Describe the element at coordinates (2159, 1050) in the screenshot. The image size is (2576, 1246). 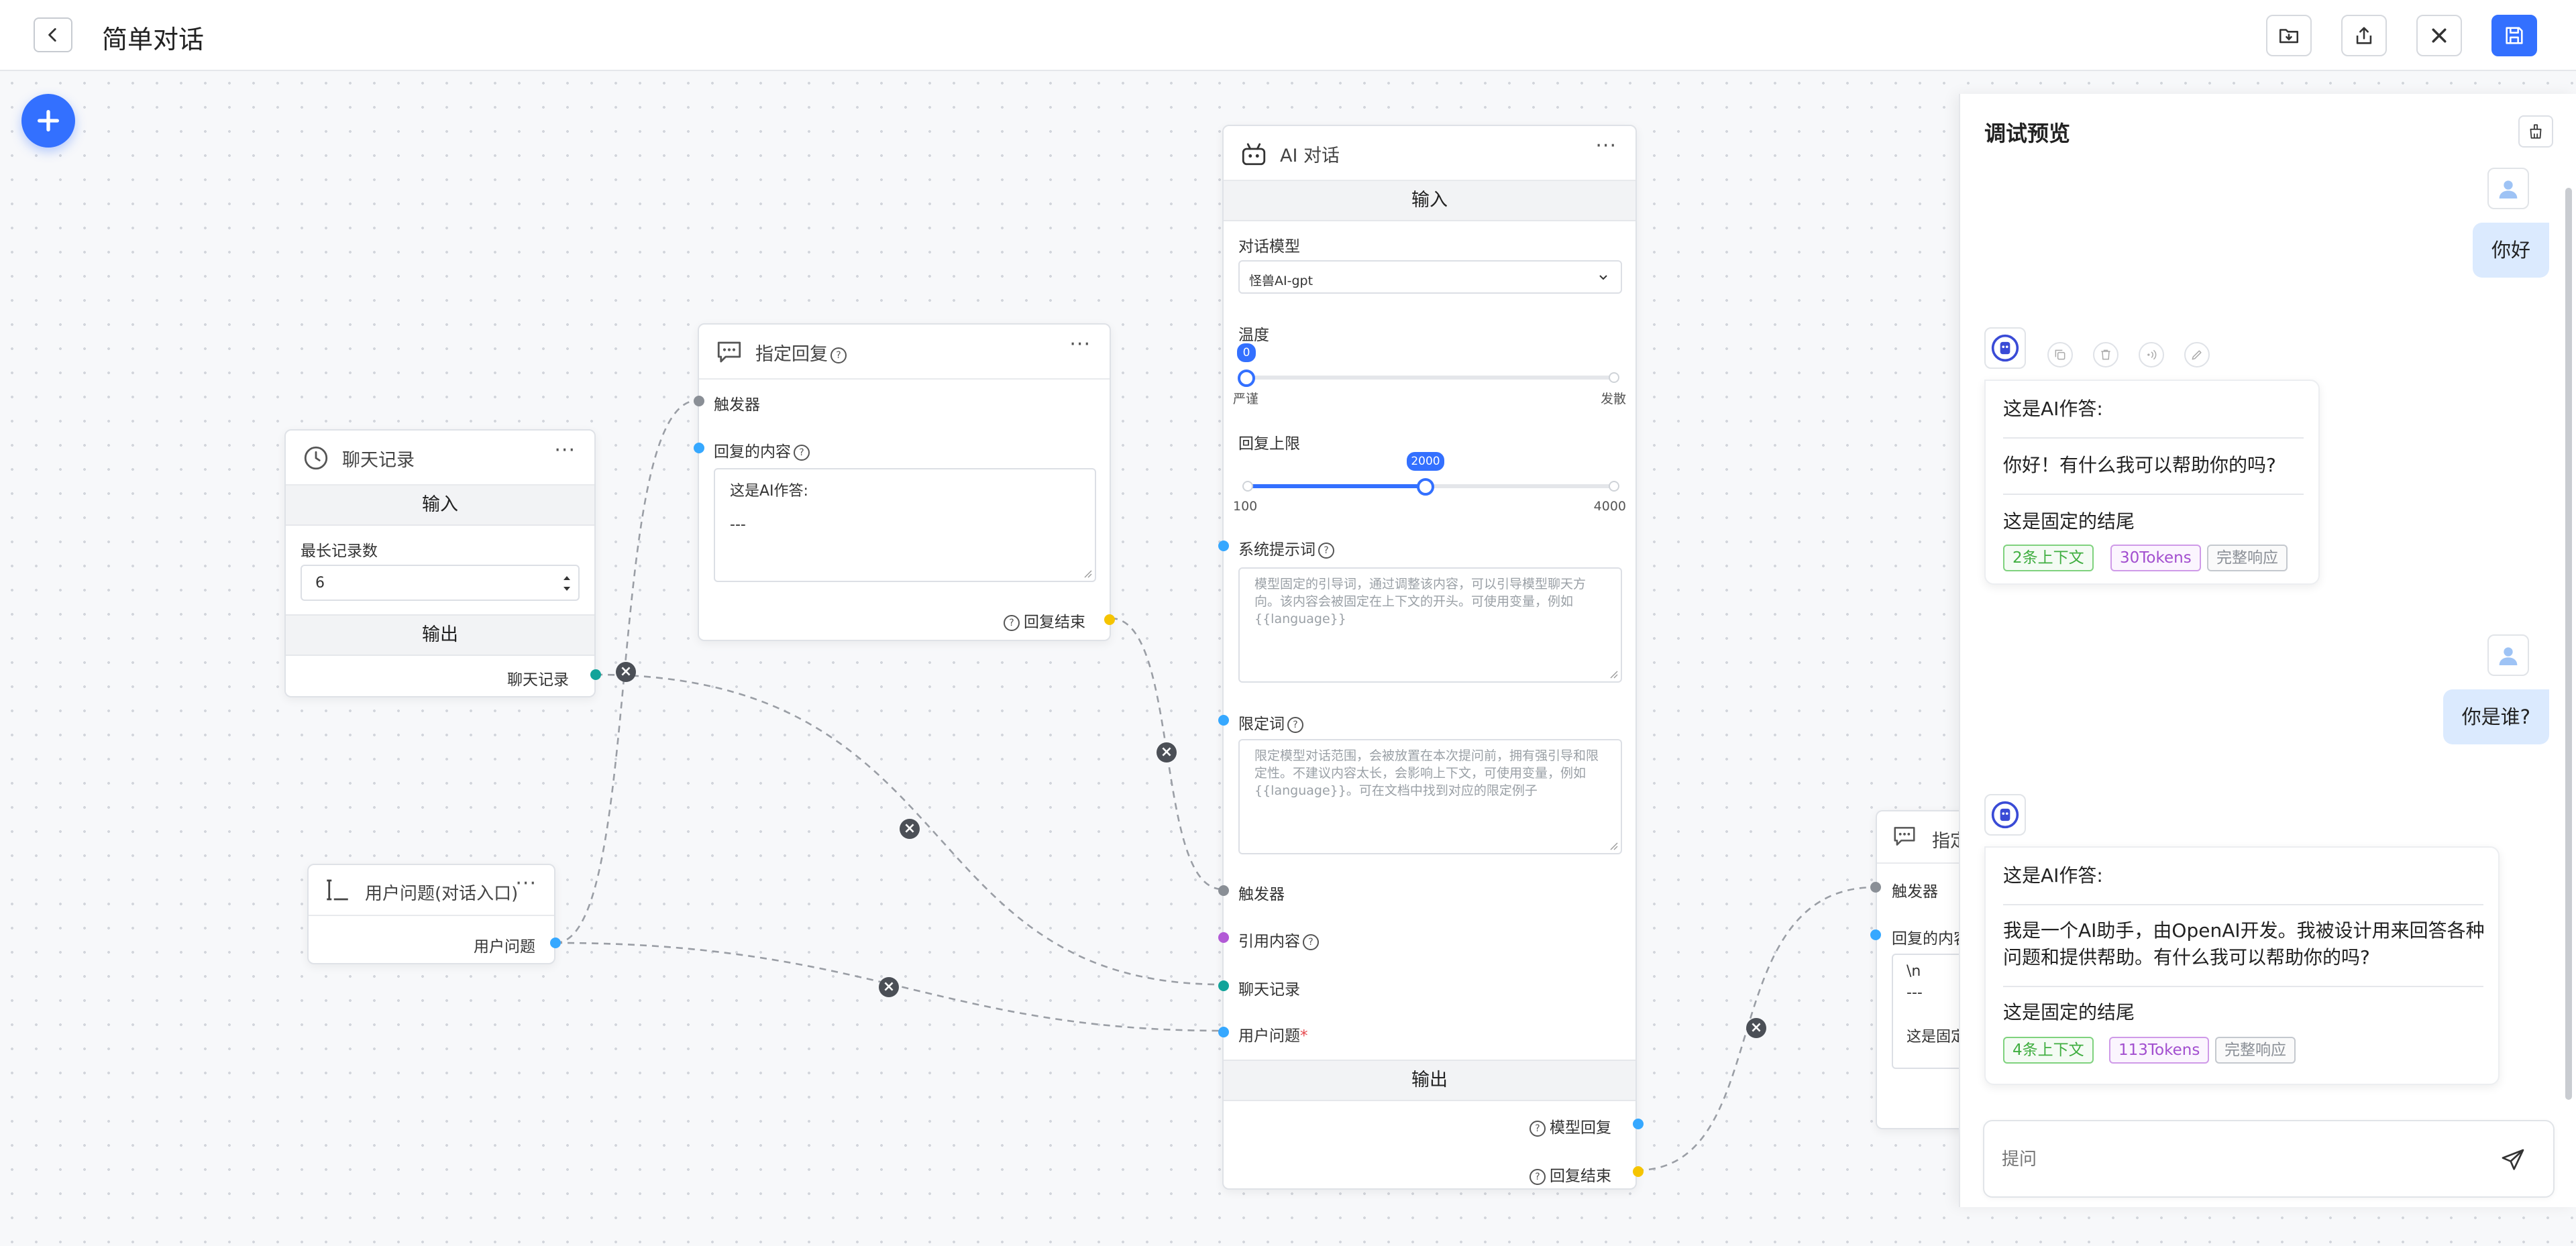
I see `tokens-tag: 113Tokens` at that location.